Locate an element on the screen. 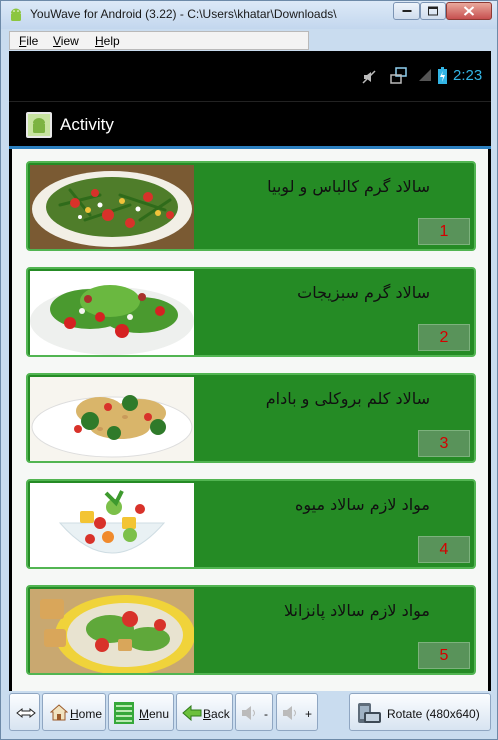 Image resolution: width=498 pixels, height=740 pixels. minimize-icon is located at coordinates (406, 11).